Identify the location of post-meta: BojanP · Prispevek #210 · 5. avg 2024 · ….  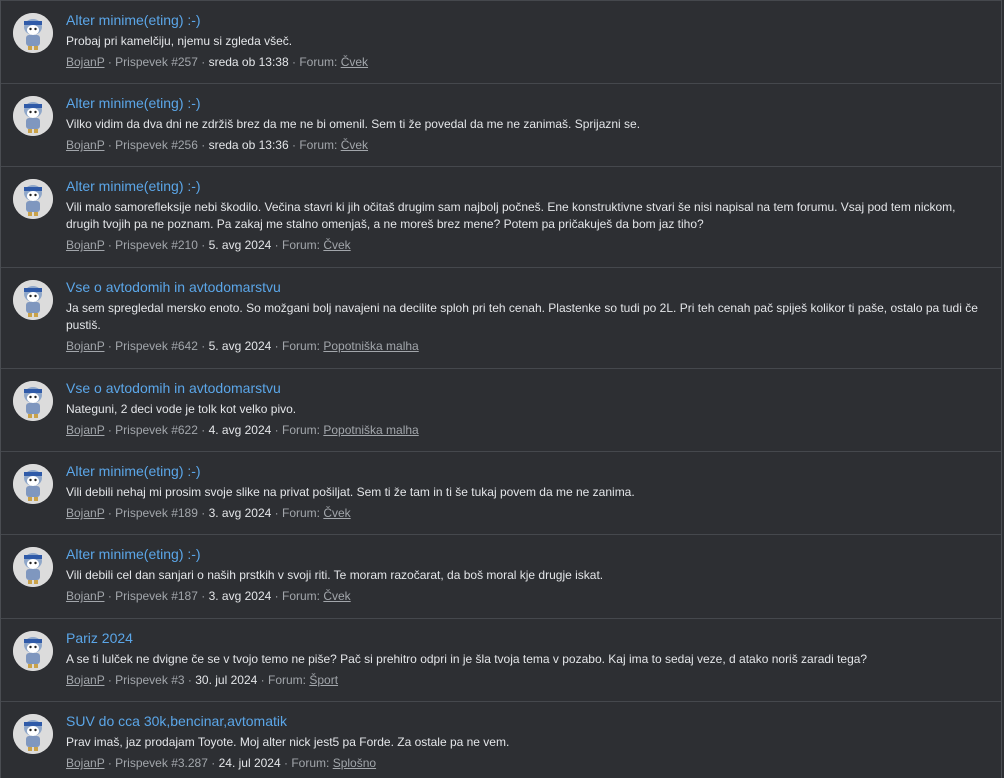
(528, 245).